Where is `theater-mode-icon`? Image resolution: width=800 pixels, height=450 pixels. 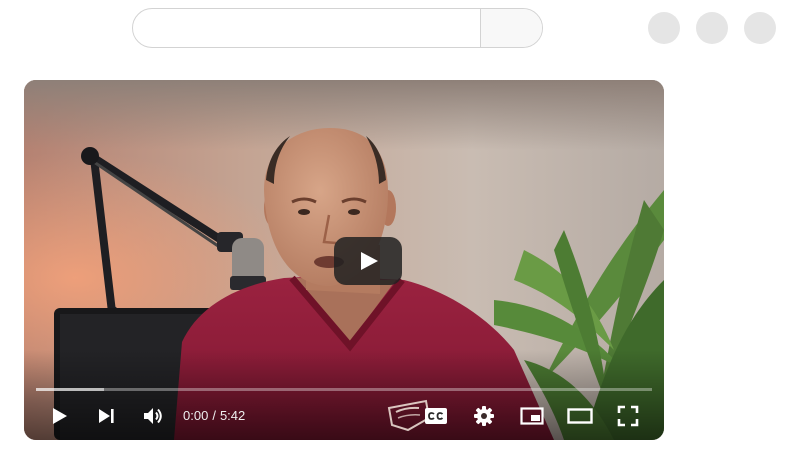 theater-mode-icon is located at coordinates (580, 416).